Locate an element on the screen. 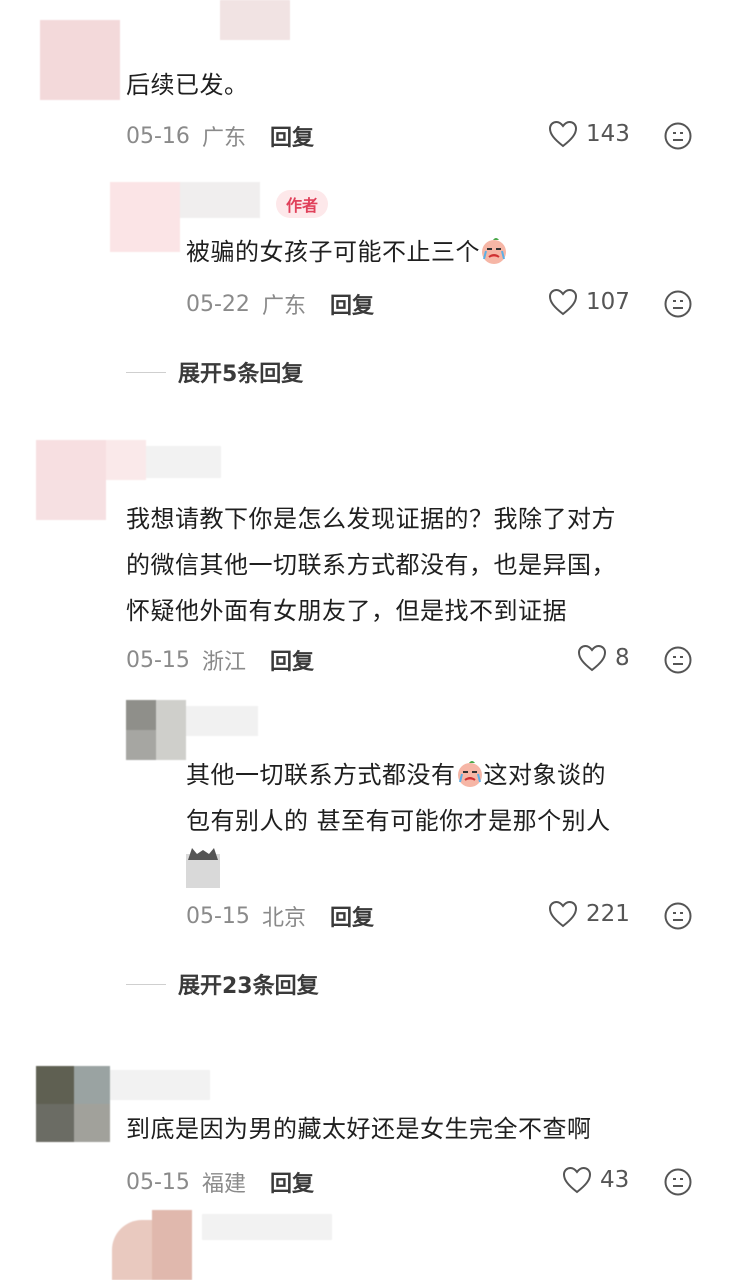  expand-replies-button: 展开5条回复 is located at coordinates (214, 372).